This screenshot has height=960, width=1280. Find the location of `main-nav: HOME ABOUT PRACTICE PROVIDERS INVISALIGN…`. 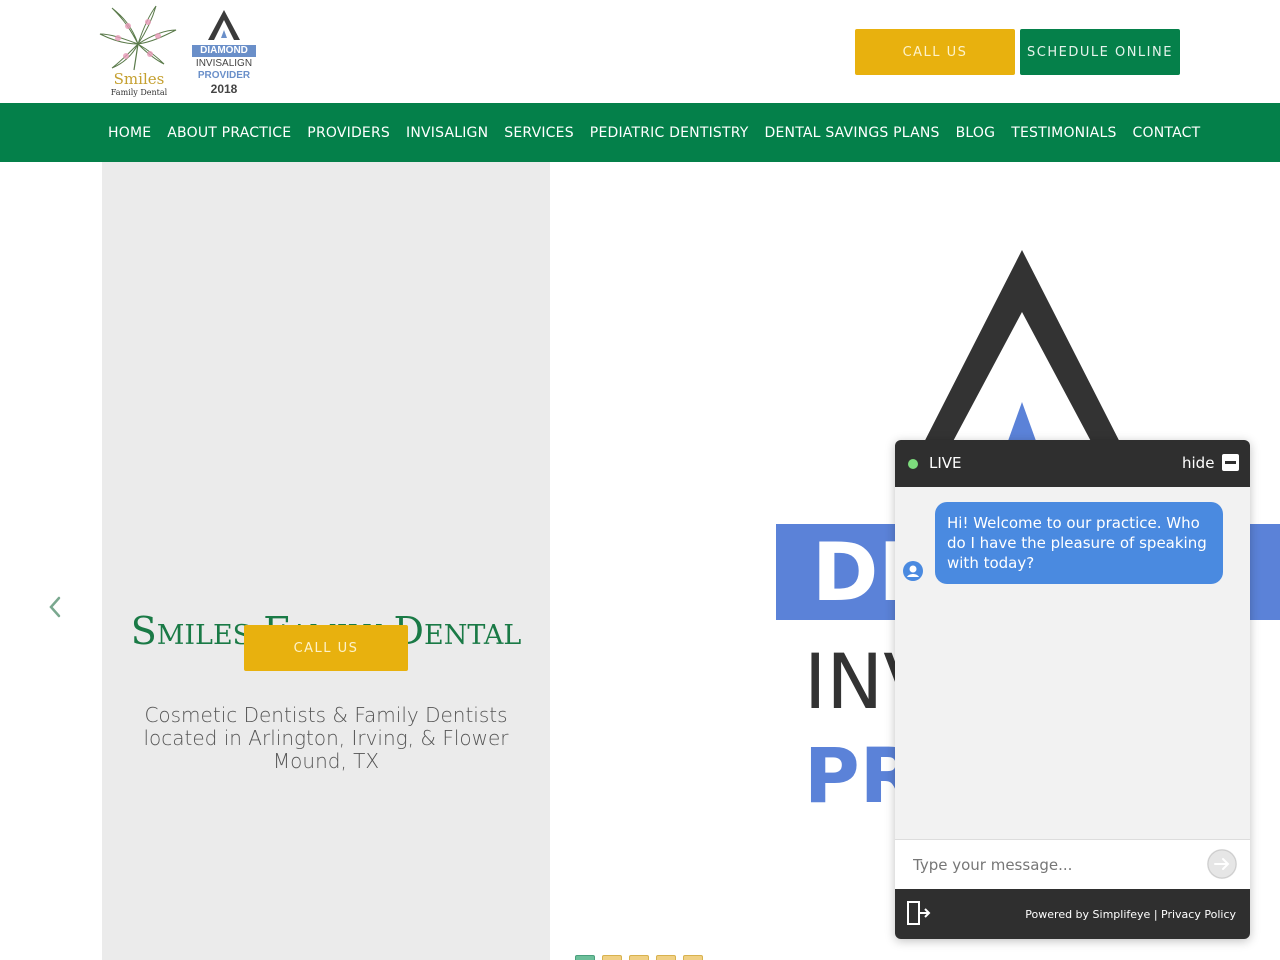

main-nav: HOME ABOUT PRACTICE PROVIDERS INVISALIGN… is located at coordinates (640, 132).